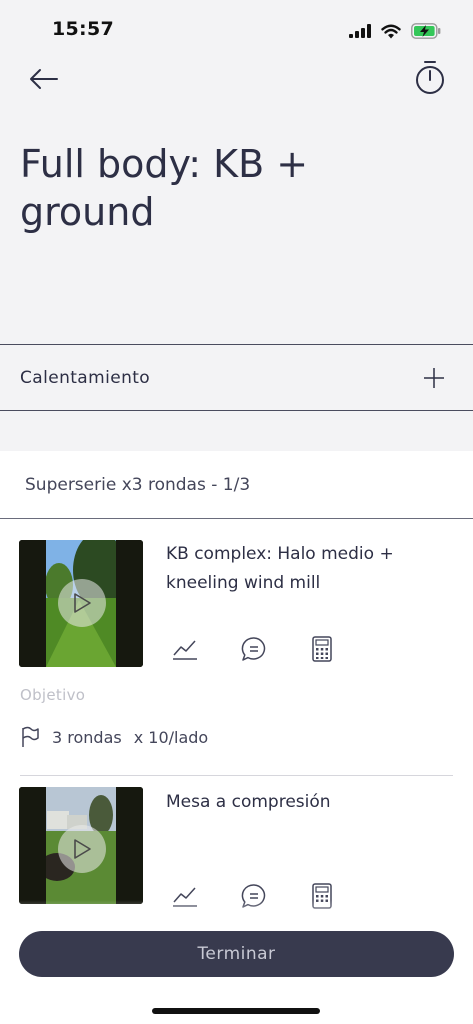 The image size is (473, 1024). I want to click on finish-button: Terminar, so click(236, 954).